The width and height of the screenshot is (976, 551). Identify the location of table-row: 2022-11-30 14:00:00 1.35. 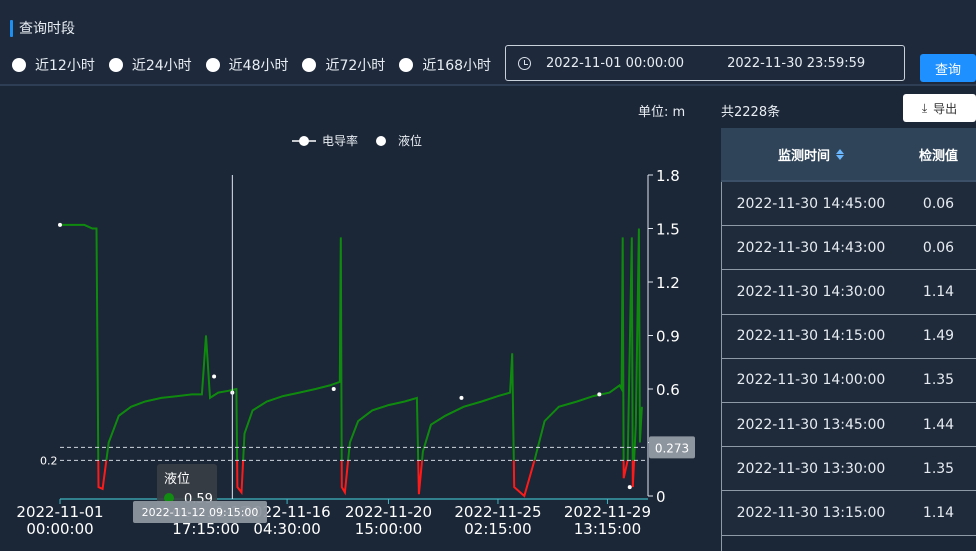
(848, 380).